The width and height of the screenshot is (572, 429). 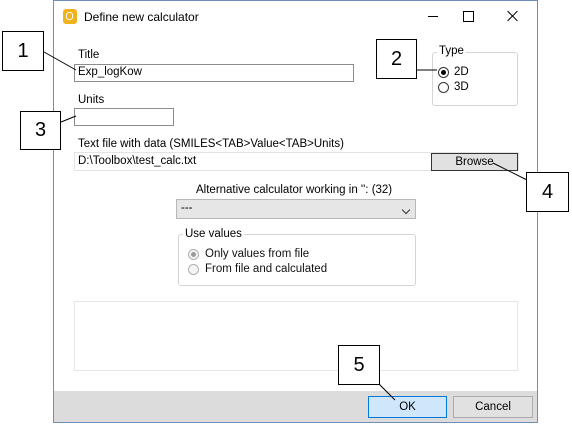 I want to click on ok-button: OK, so click(x=407, y=407).